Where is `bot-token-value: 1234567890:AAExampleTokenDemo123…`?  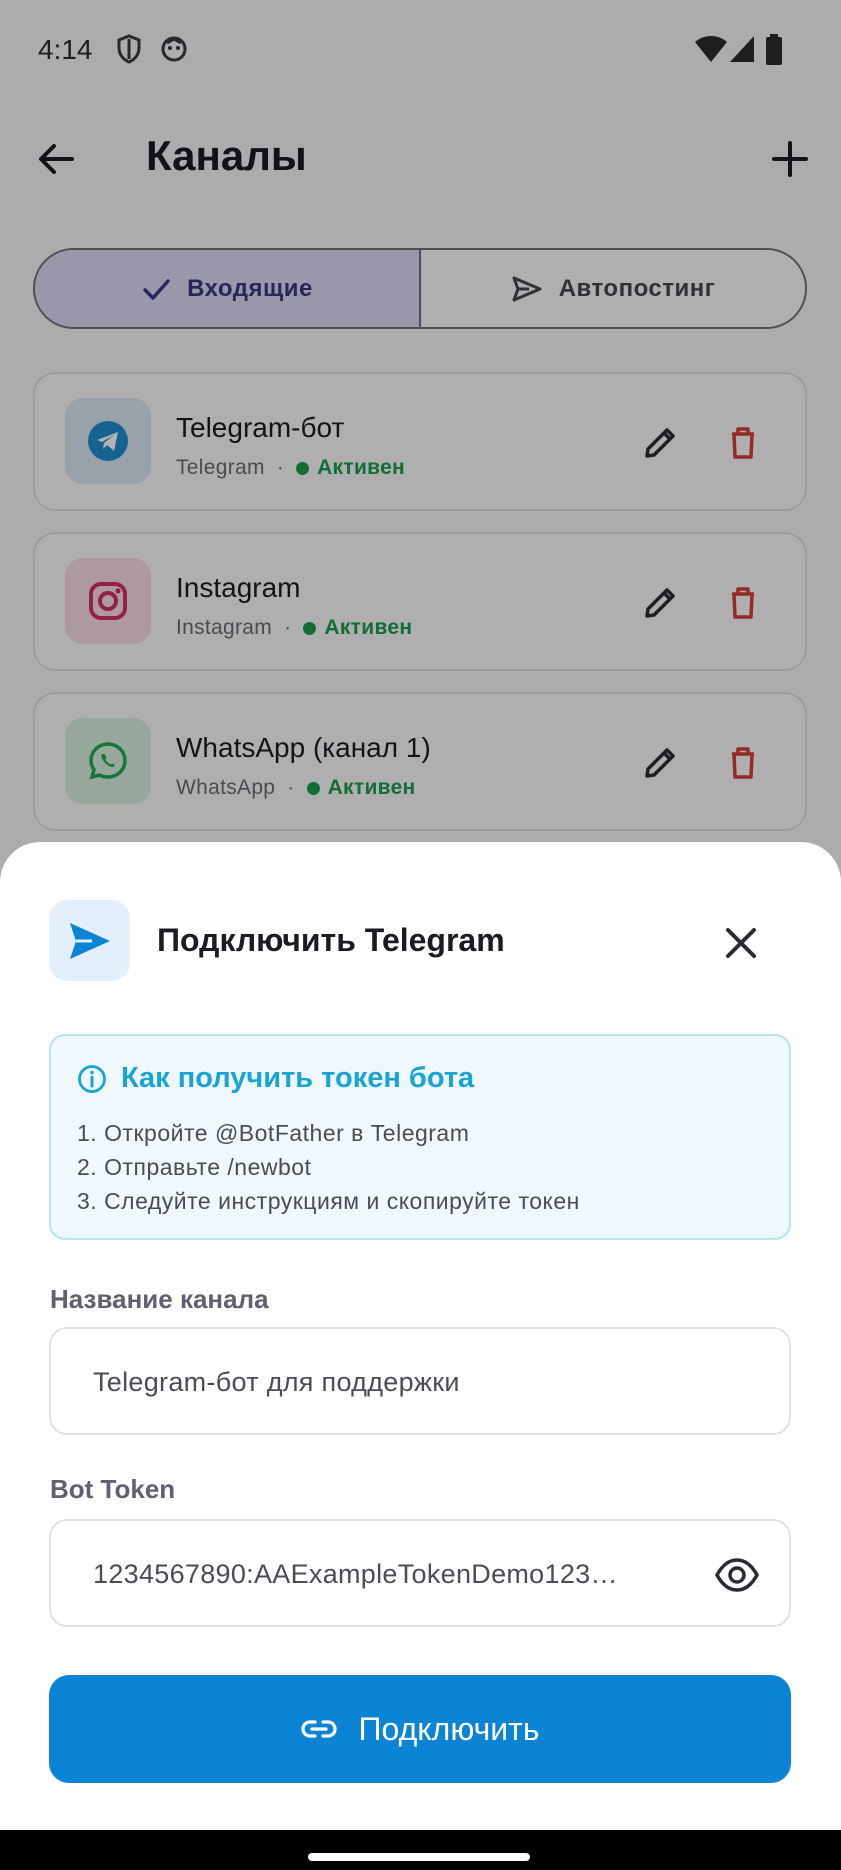 bot-token-value: 1234567890:AAExampleTokenDemo123… is located at coordinates (355, 1574).